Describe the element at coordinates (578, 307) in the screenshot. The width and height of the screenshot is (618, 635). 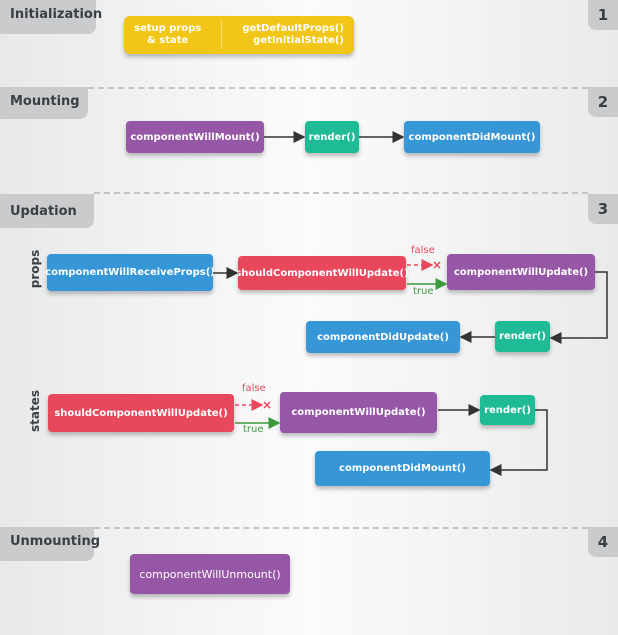
I see `edge-props-update-render` at that location.